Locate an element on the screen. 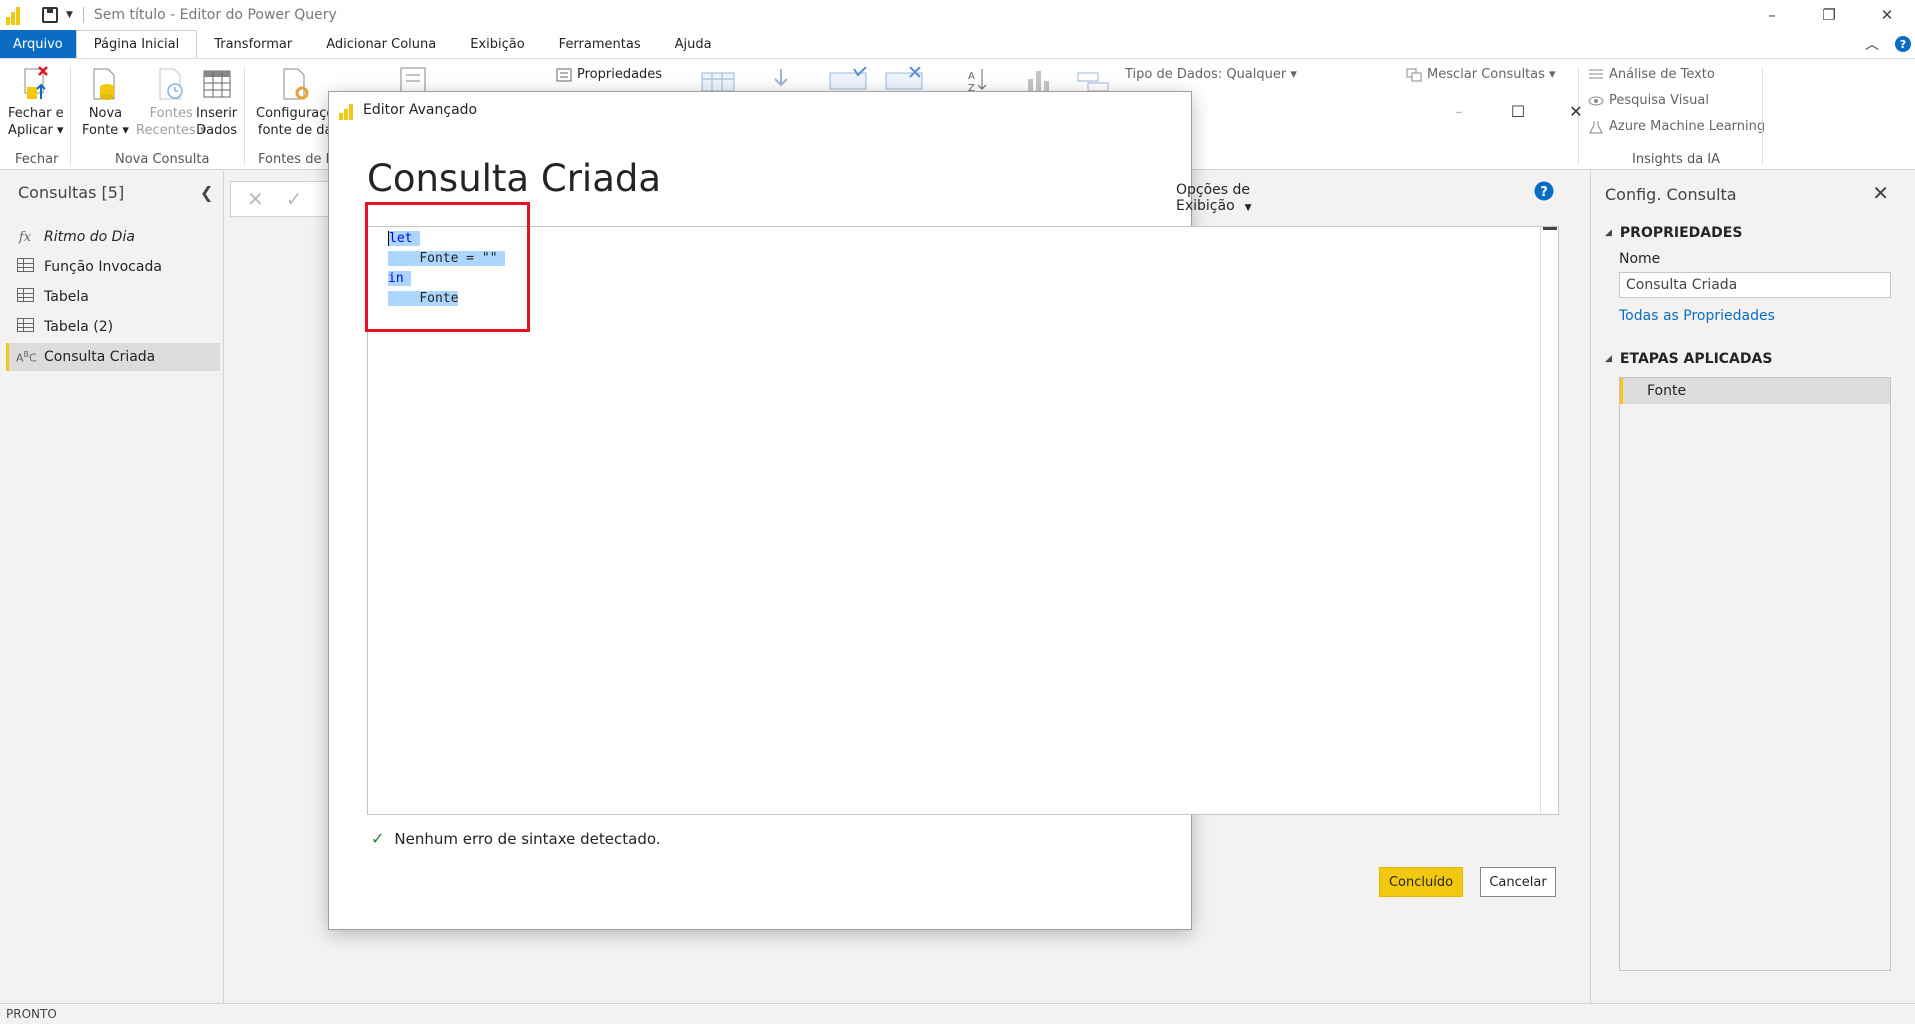  new-source-icon is located at coordinates (104, 84).